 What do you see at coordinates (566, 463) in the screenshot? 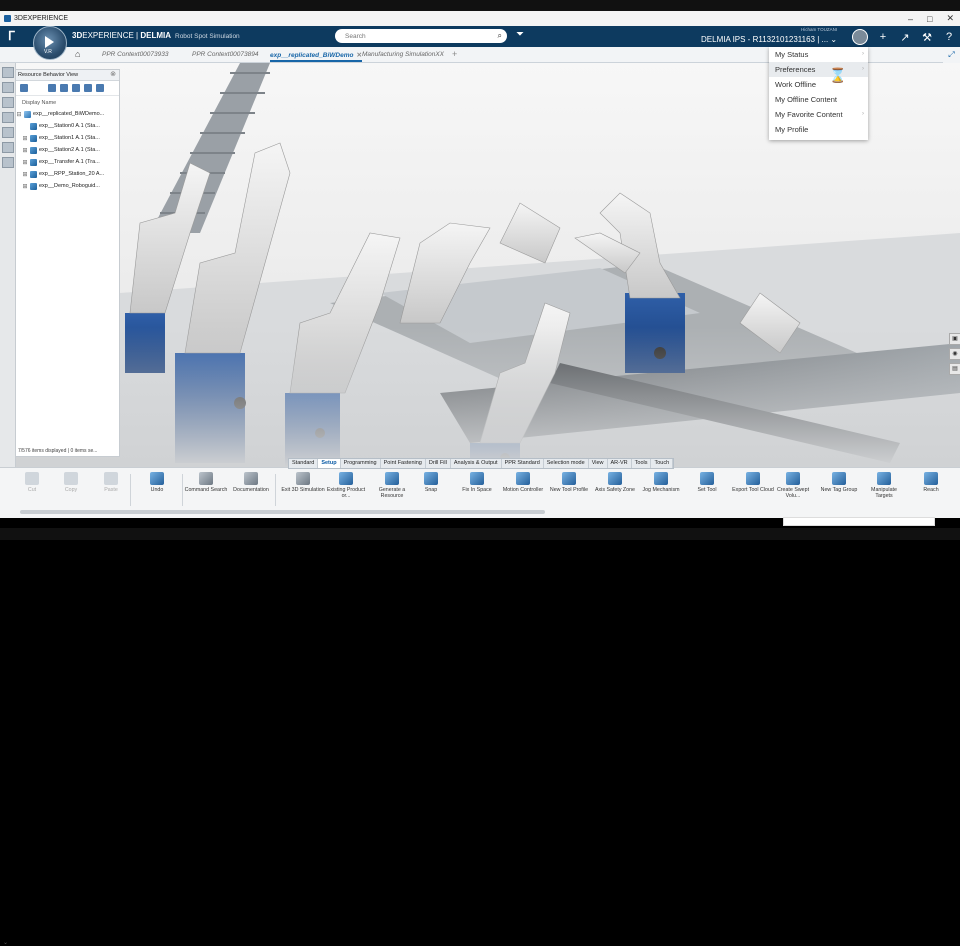
I see `section-tab-selection-mode: Selection mode` at bounding box center [566, 463].